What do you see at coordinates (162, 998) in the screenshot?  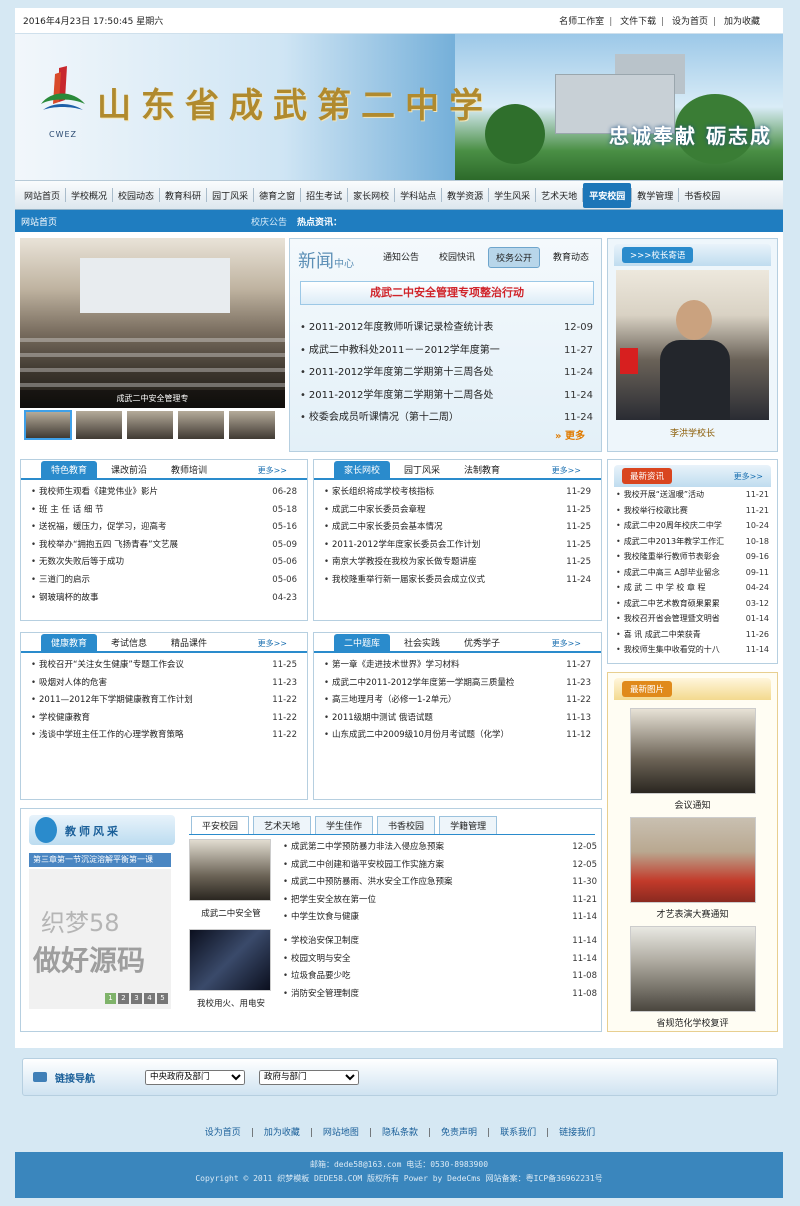 I see `pager-button: 5` at bounding box center [162, 998].